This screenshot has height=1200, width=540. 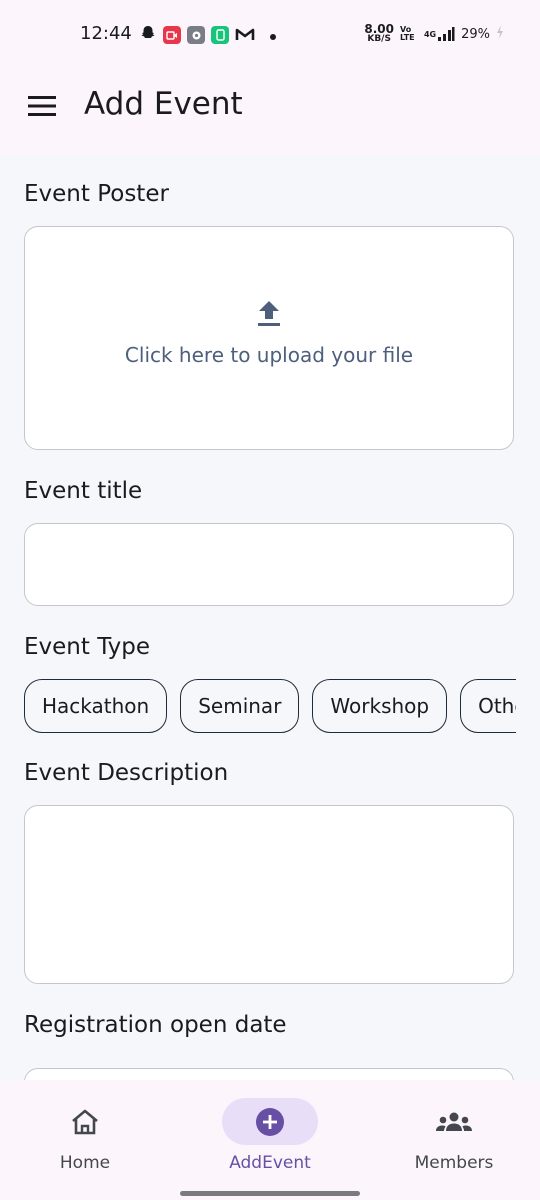 What do you see at coordinates (270, 1193) in the screenshot?
I see `home-indicator` at bounding box center [270, 1193].